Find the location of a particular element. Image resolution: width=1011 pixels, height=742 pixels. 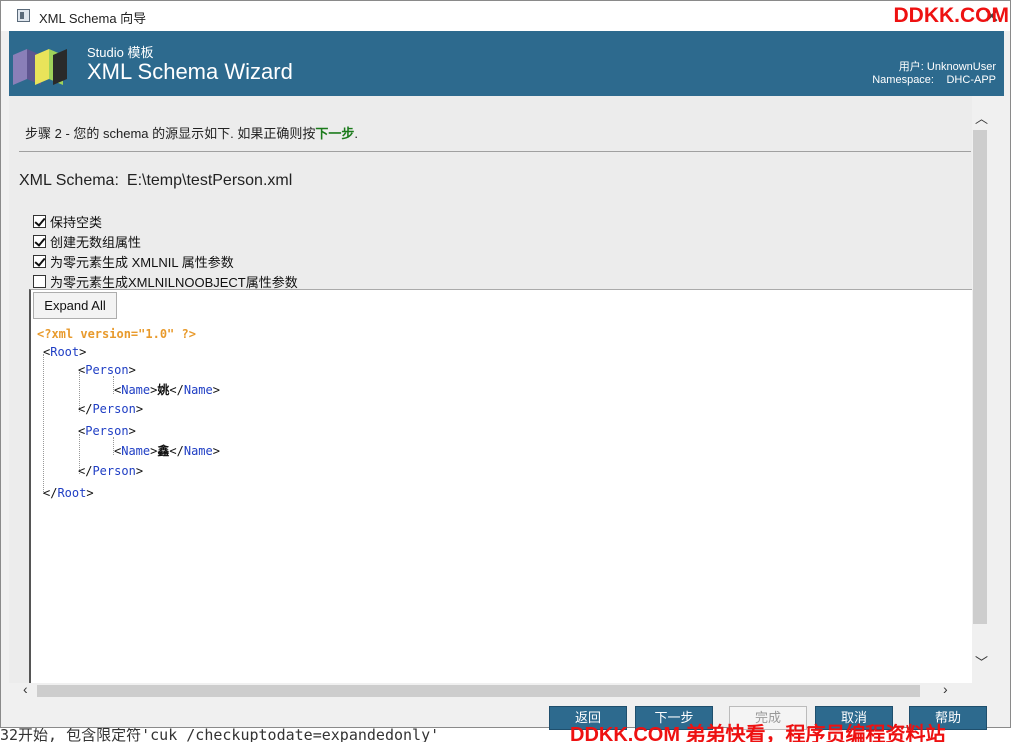

option-label: 创建无数组属性 is located at coordinates (96, 242).